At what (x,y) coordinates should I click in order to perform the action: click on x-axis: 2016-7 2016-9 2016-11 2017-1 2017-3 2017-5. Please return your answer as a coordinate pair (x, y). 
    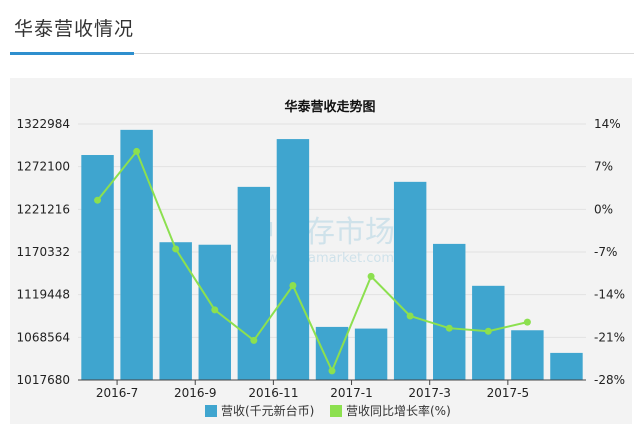
    Looking at the image, I should click on (332, 389).